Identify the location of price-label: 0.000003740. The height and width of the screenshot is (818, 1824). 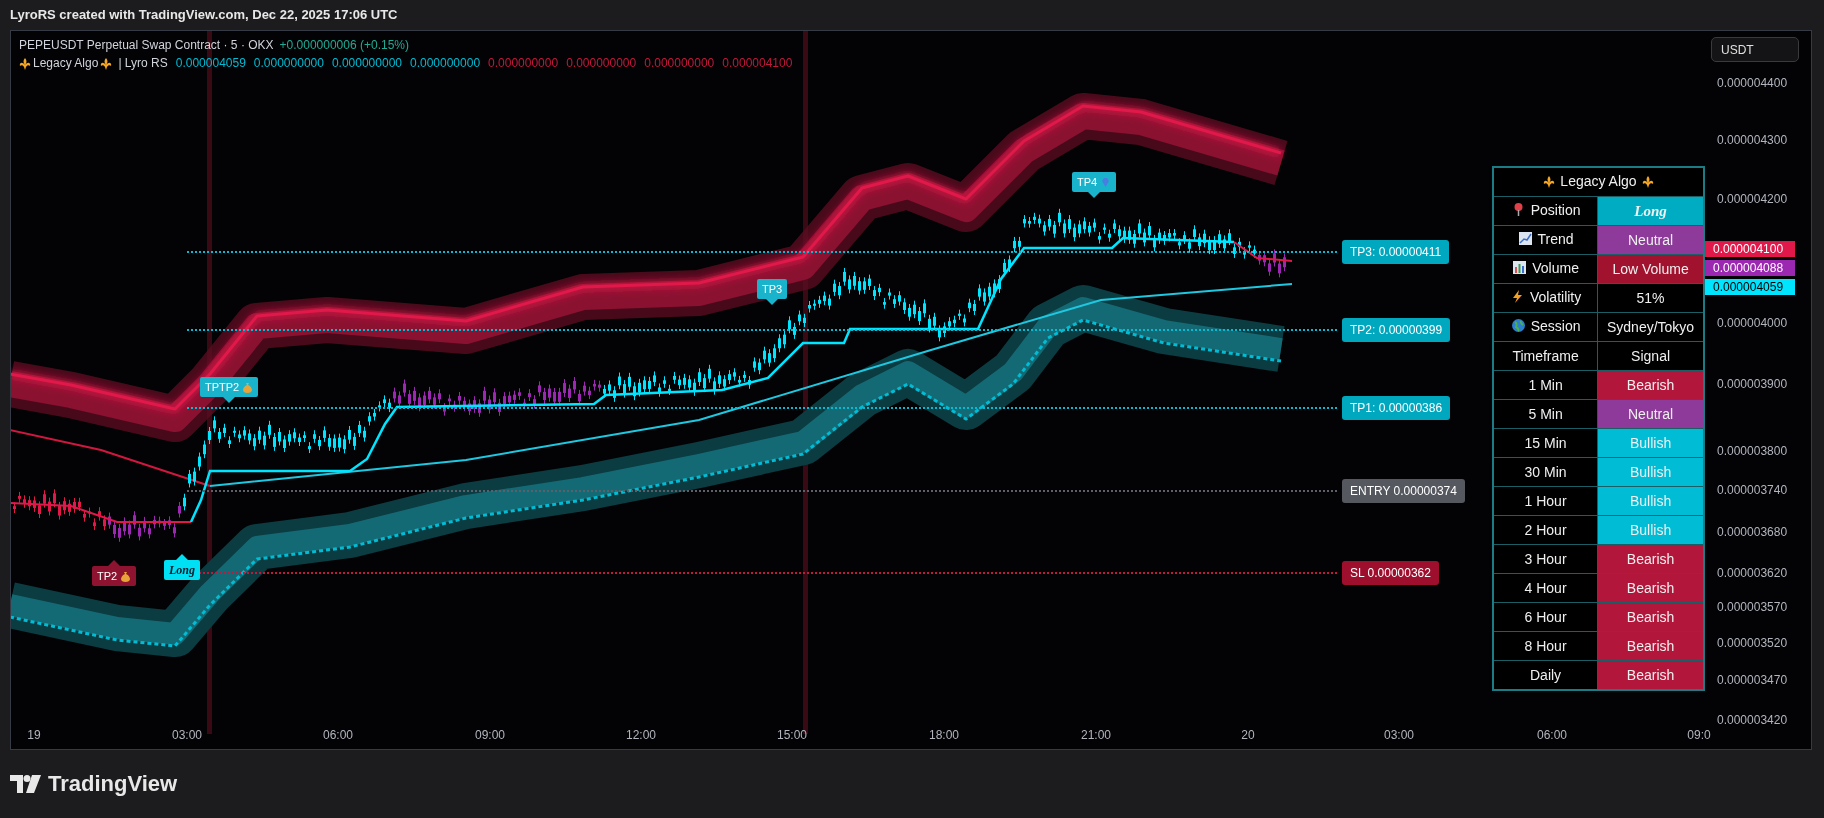
(1752, 490).